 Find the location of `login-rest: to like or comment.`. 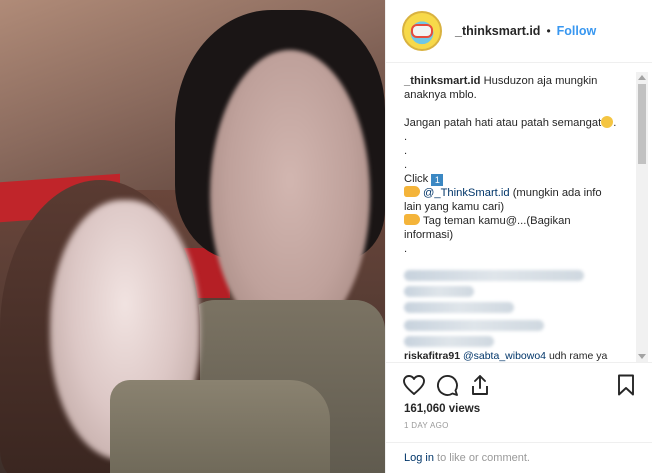

login-rest: to like or comment. is located at coordinates (481, 458).